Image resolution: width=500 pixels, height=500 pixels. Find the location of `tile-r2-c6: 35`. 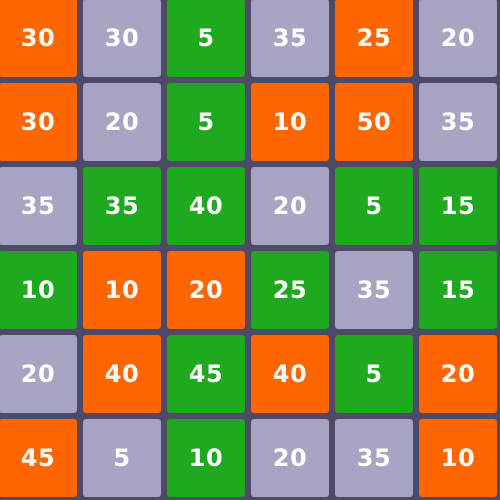

tile-r2-c6: 35 is located at coordinates (458, 122).